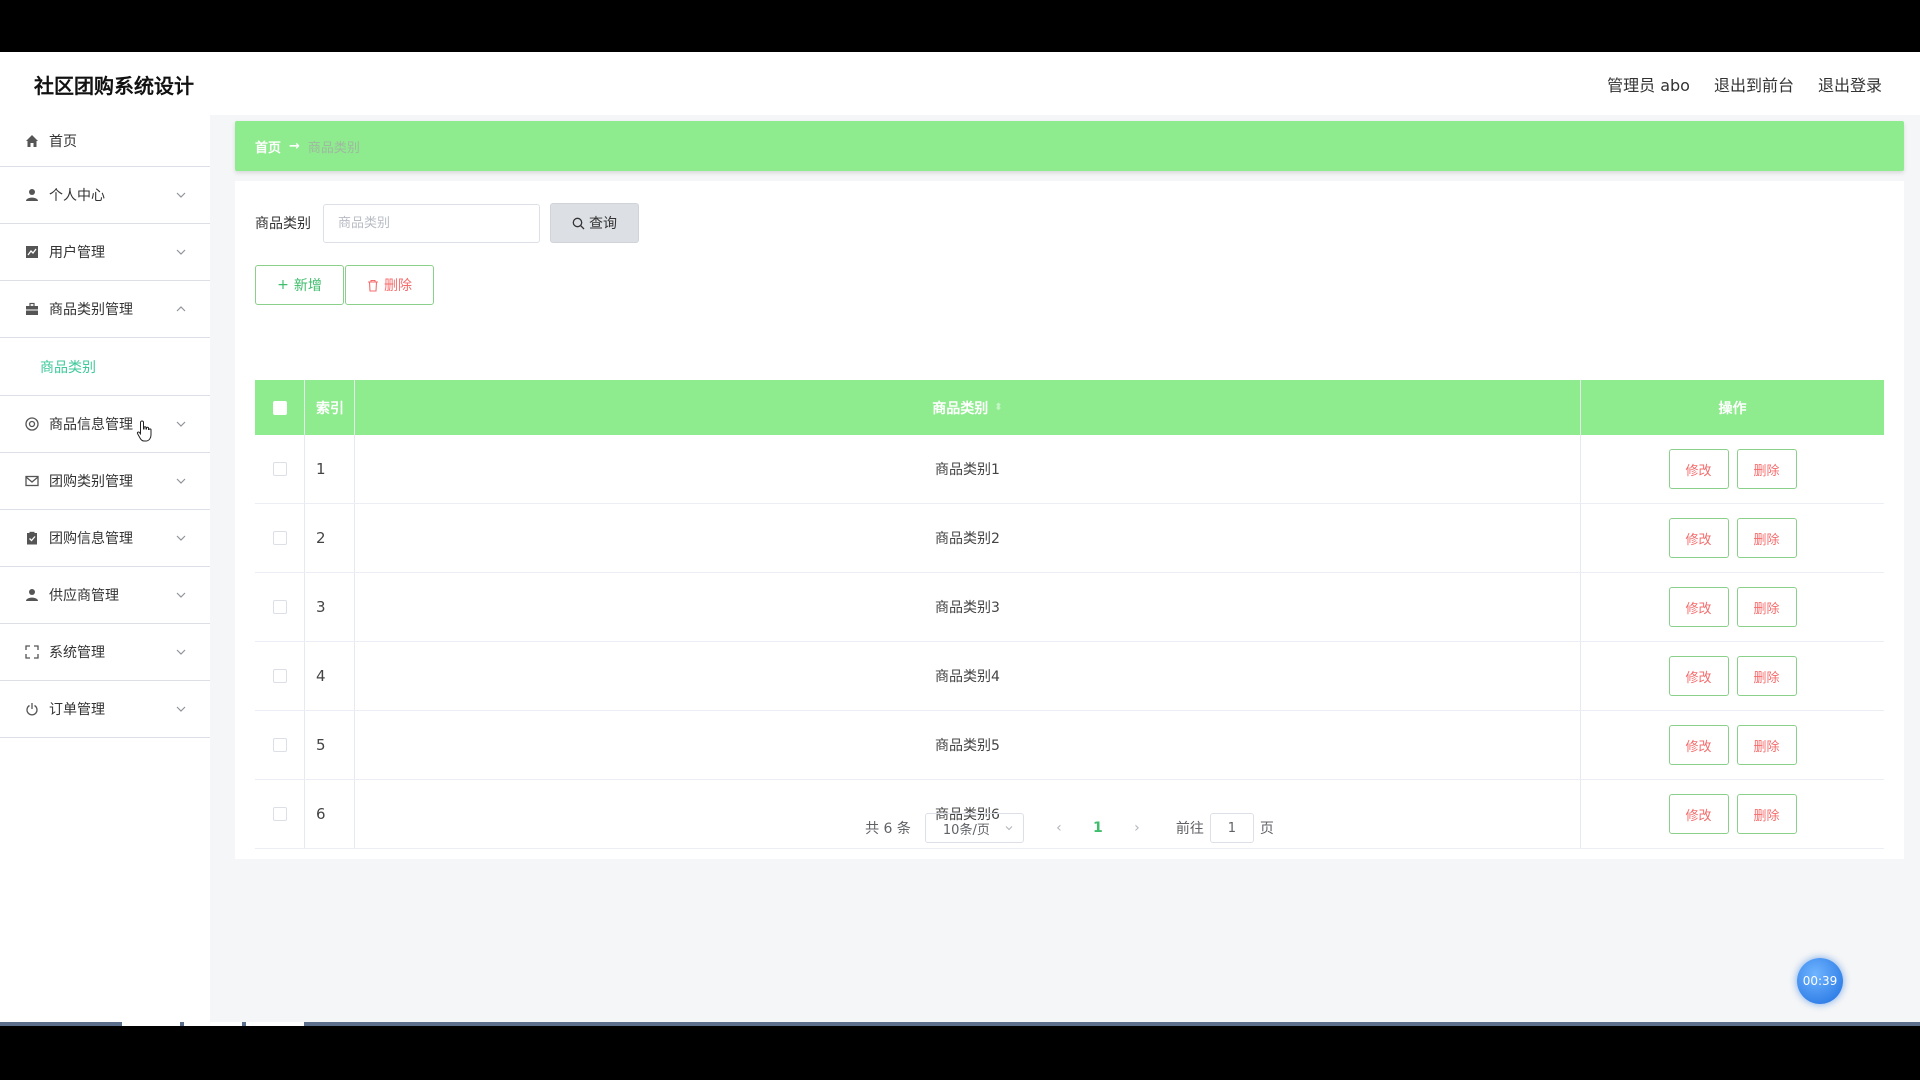  Describe the element at coordinates (63, 141) in the screenshot. I see `sidebar-item-label: 首页` at that location.